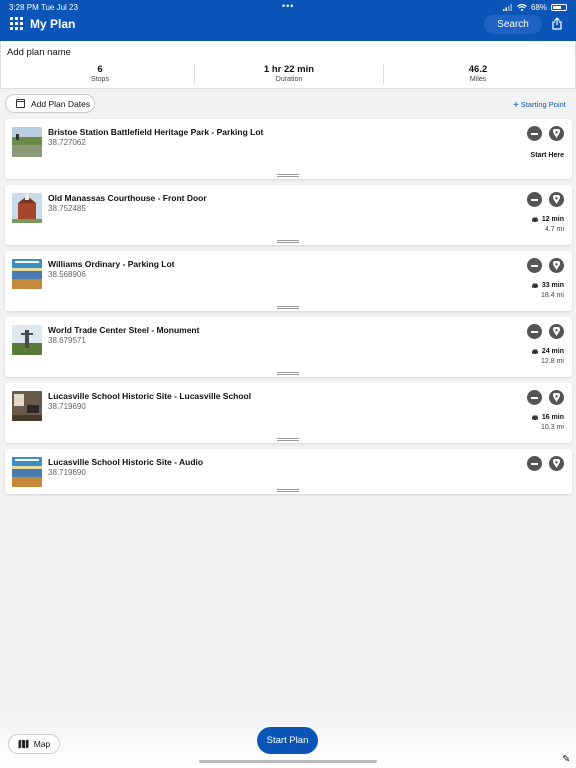 This screenshot has width=576, height=768. Describe the element at coordinates (43, 7) in the screenshot. I see `status-time: 3:28 PM Tue Jul 23` at that location.